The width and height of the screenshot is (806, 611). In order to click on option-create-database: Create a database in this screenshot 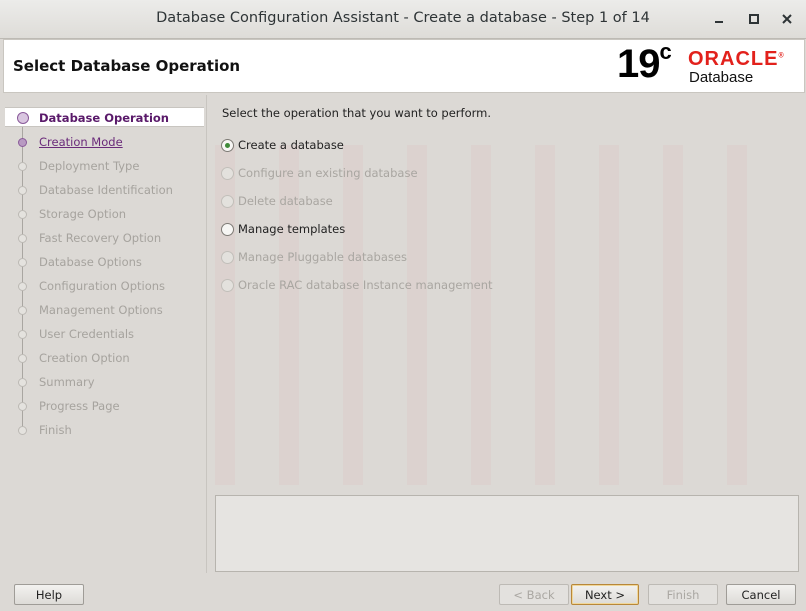, I will do `click(282, 145)`.